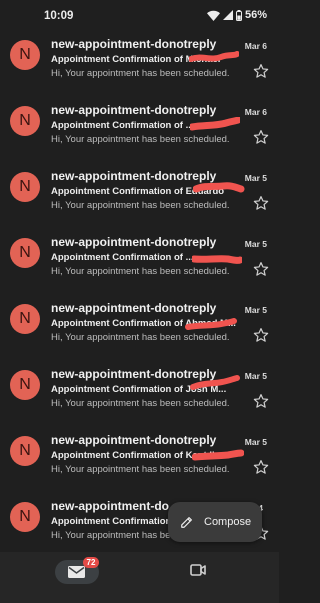 The width and height of the screenshot is (320, 603). What do you see at coordinates (110, 506) in the screenshot?
I see `sender-name: new-appointment-do` at bounding box center [110, 506].